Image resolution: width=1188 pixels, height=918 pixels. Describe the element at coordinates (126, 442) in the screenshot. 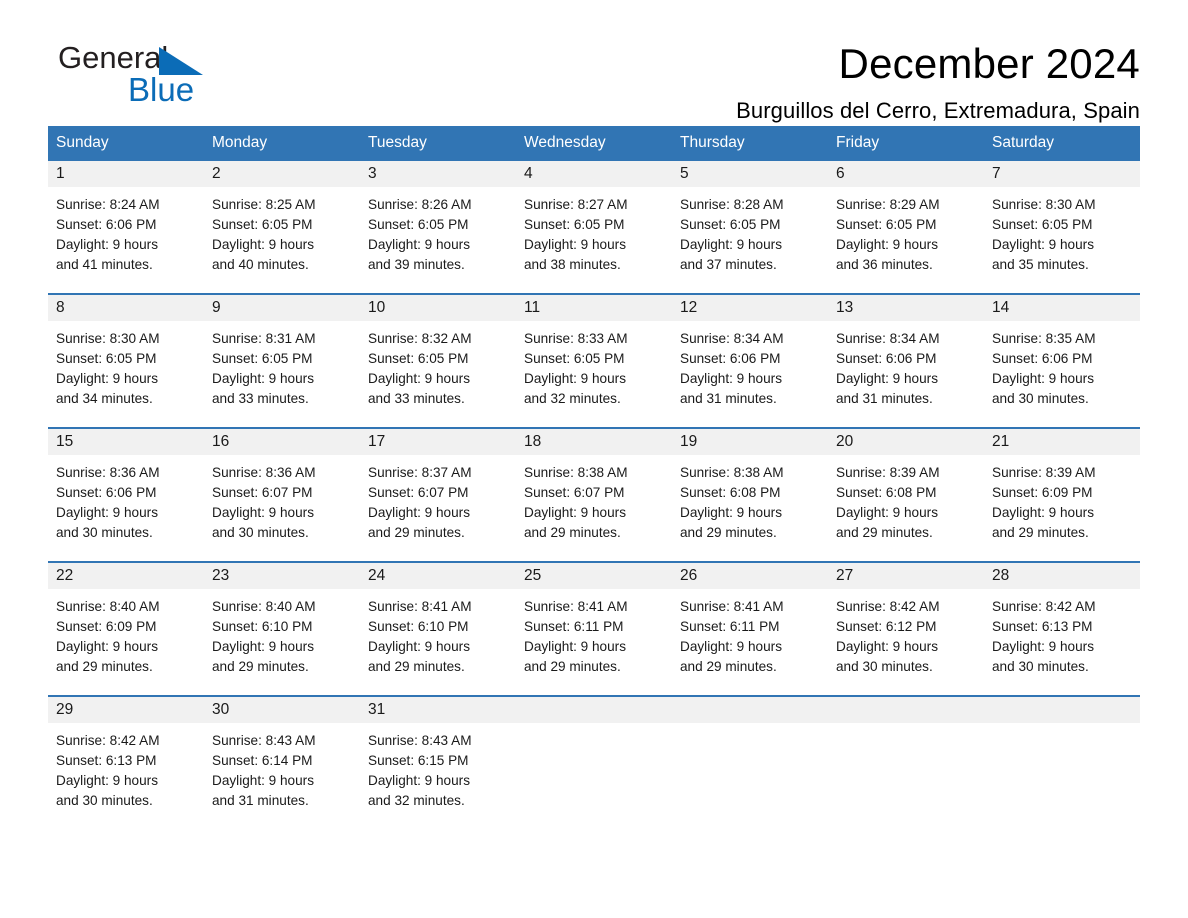

I see `day-number: 15` at that location.